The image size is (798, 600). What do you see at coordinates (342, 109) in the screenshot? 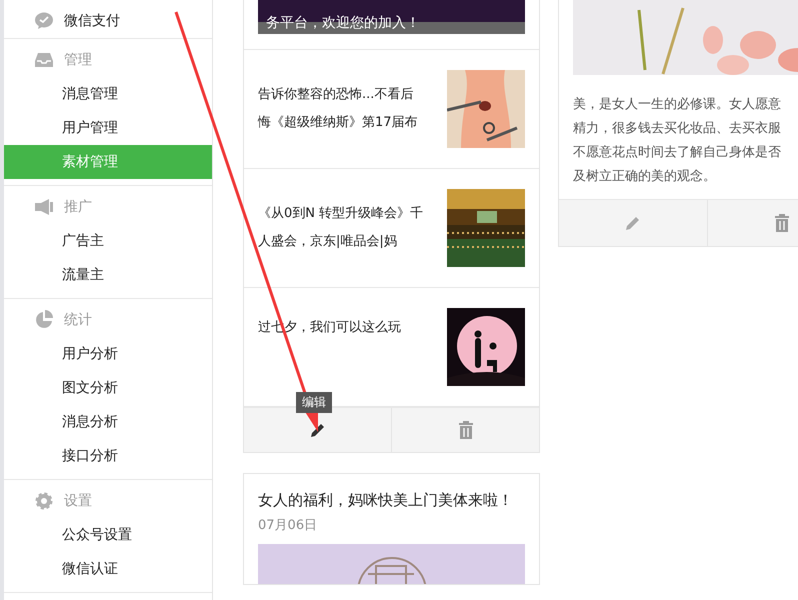
I see `article-title: 告诉你整容的恐怖...不看后悔《超级维纳斯》第17届布` at bounding box center [342, 109].